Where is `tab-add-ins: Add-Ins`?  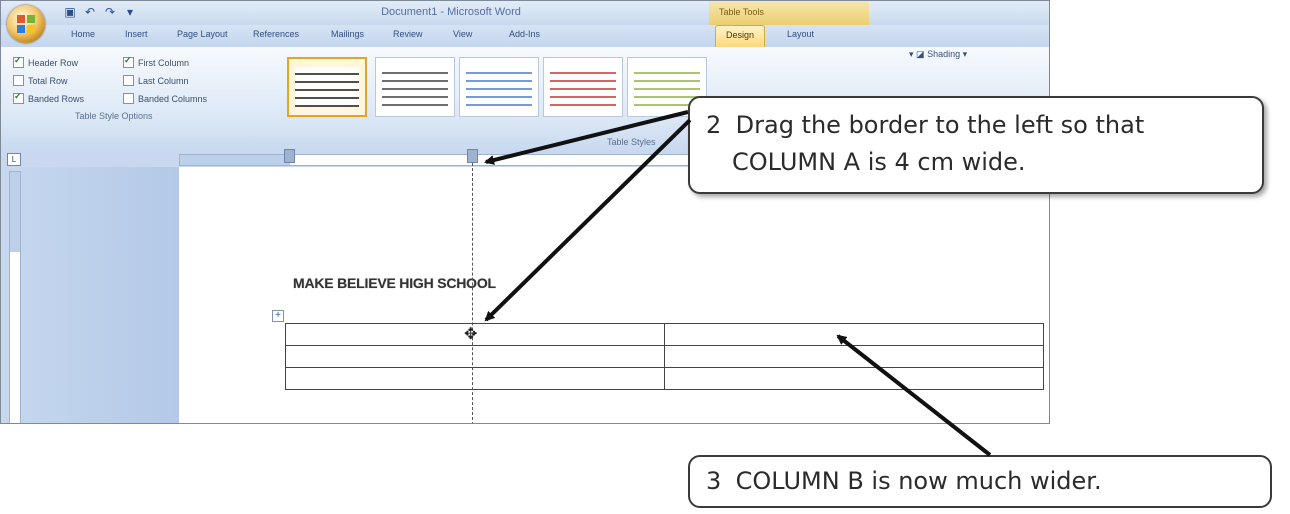 tab-add-ins: Add-Ins is located at coordinates (524, 34).